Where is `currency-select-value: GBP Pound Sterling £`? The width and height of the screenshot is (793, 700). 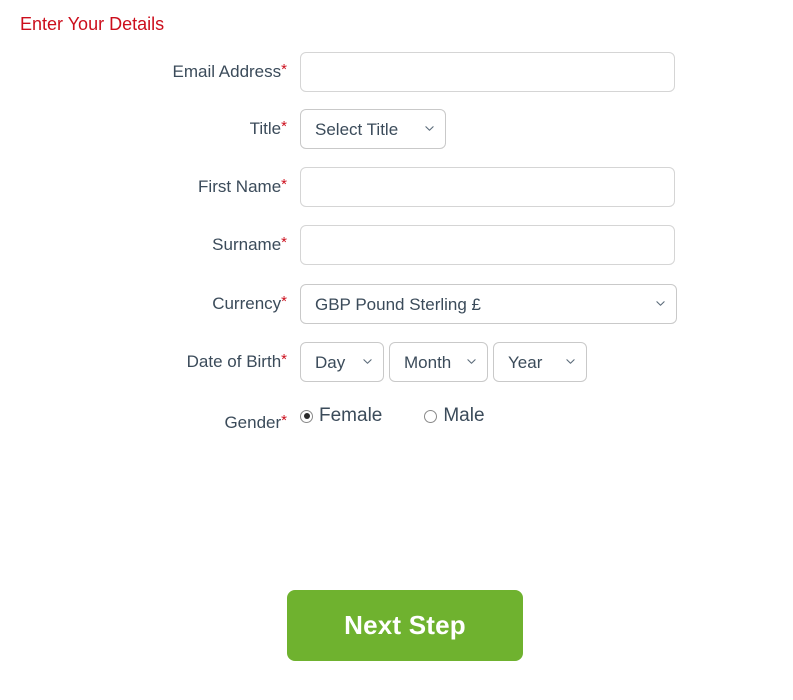
currency-select-value: GBP Pound Sterling £ is located at coordinates (398, 304).